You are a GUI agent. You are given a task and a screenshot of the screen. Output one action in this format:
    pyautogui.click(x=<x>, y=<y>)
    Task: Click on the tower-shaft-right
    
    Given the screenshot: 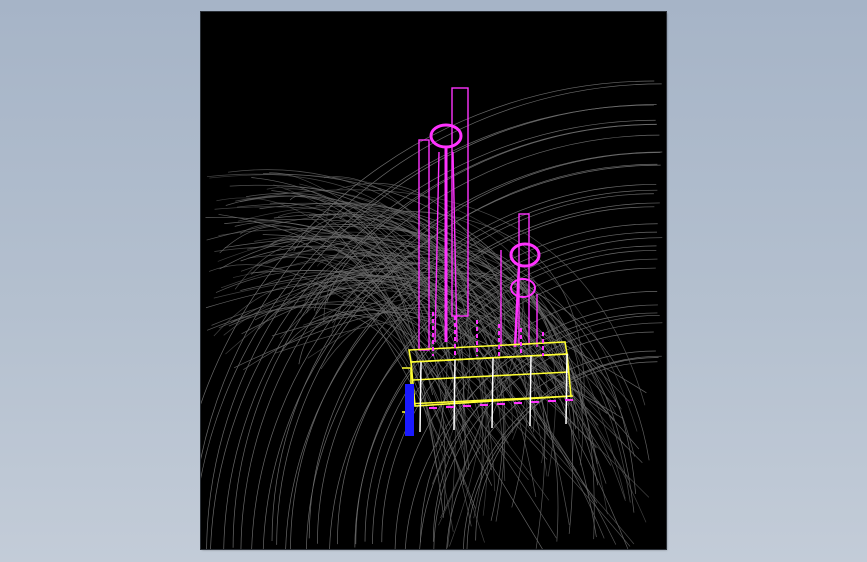 What is the action you would take?
    pyautogui.click(x=455, y=247)
    